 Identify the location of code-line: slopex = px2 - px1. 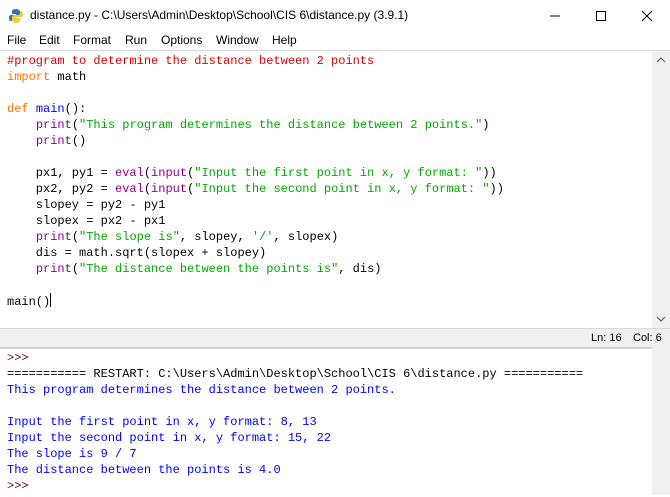
(86, 221).